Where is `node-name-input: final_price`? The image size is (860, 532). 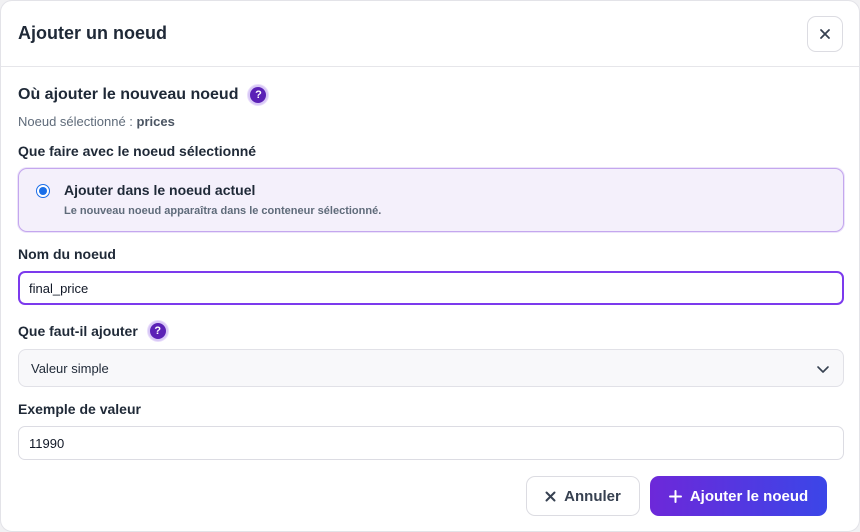
node-name-input: final_price is located at coordinates (431, 288).